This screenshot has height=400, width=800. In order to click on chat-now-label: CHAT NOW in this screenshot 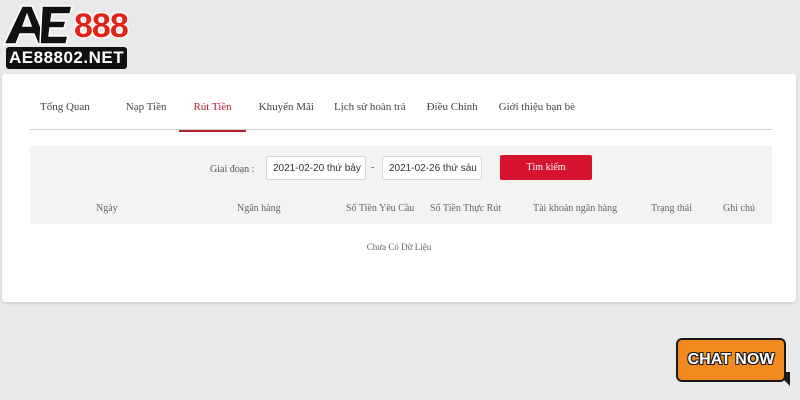, I will do `click(731, 360)`.